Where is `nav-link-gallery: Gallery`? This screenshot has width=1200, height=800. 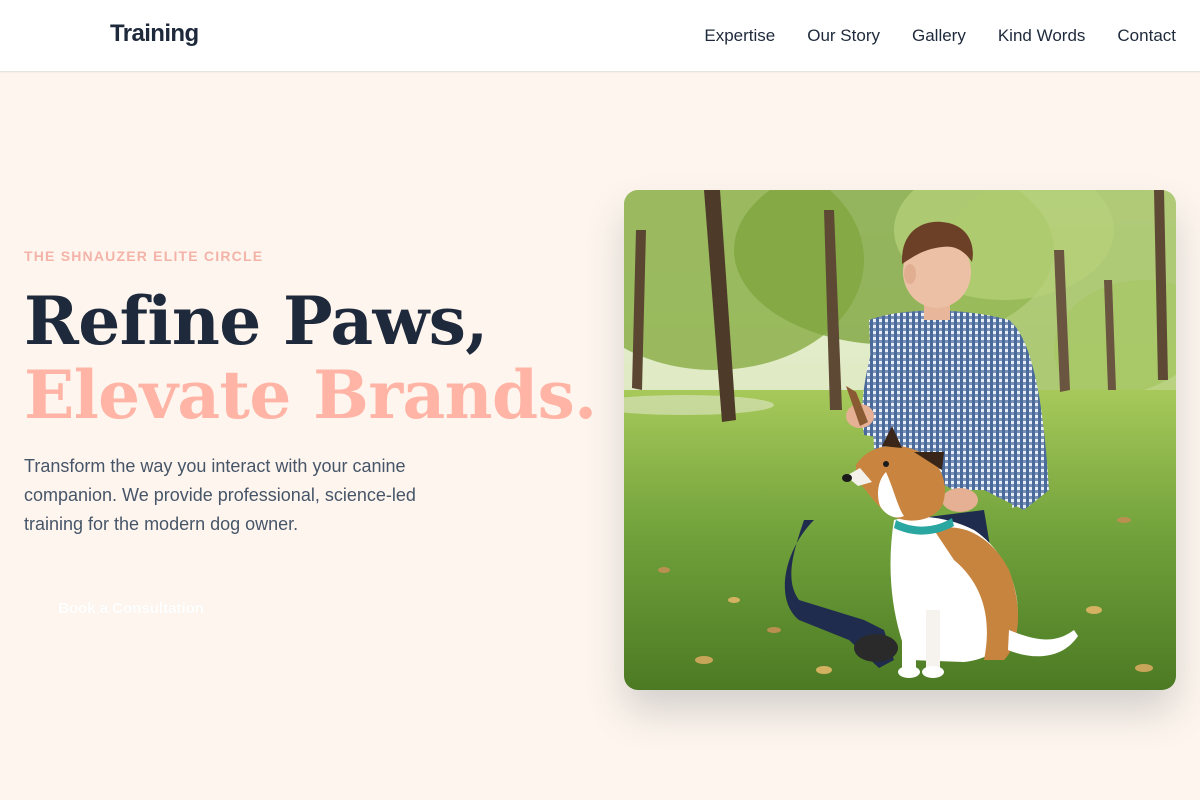
nav-link-gallery: Gallery is located at coordinates (939, 36).